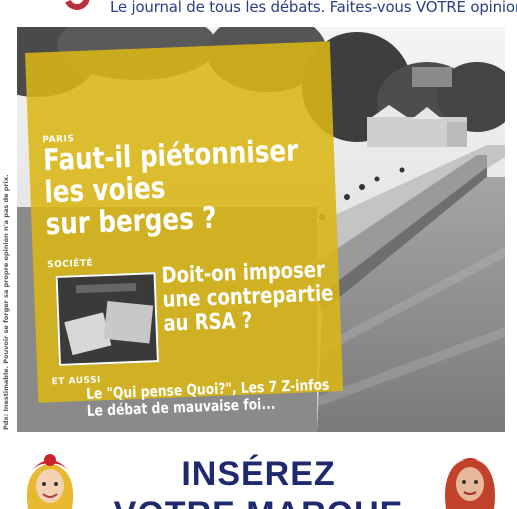 Image resolution: width=517 pixels, height=509 pixels. I want to click on cta-title-line-2: VOTRE MARQUE, so click(258, 502).